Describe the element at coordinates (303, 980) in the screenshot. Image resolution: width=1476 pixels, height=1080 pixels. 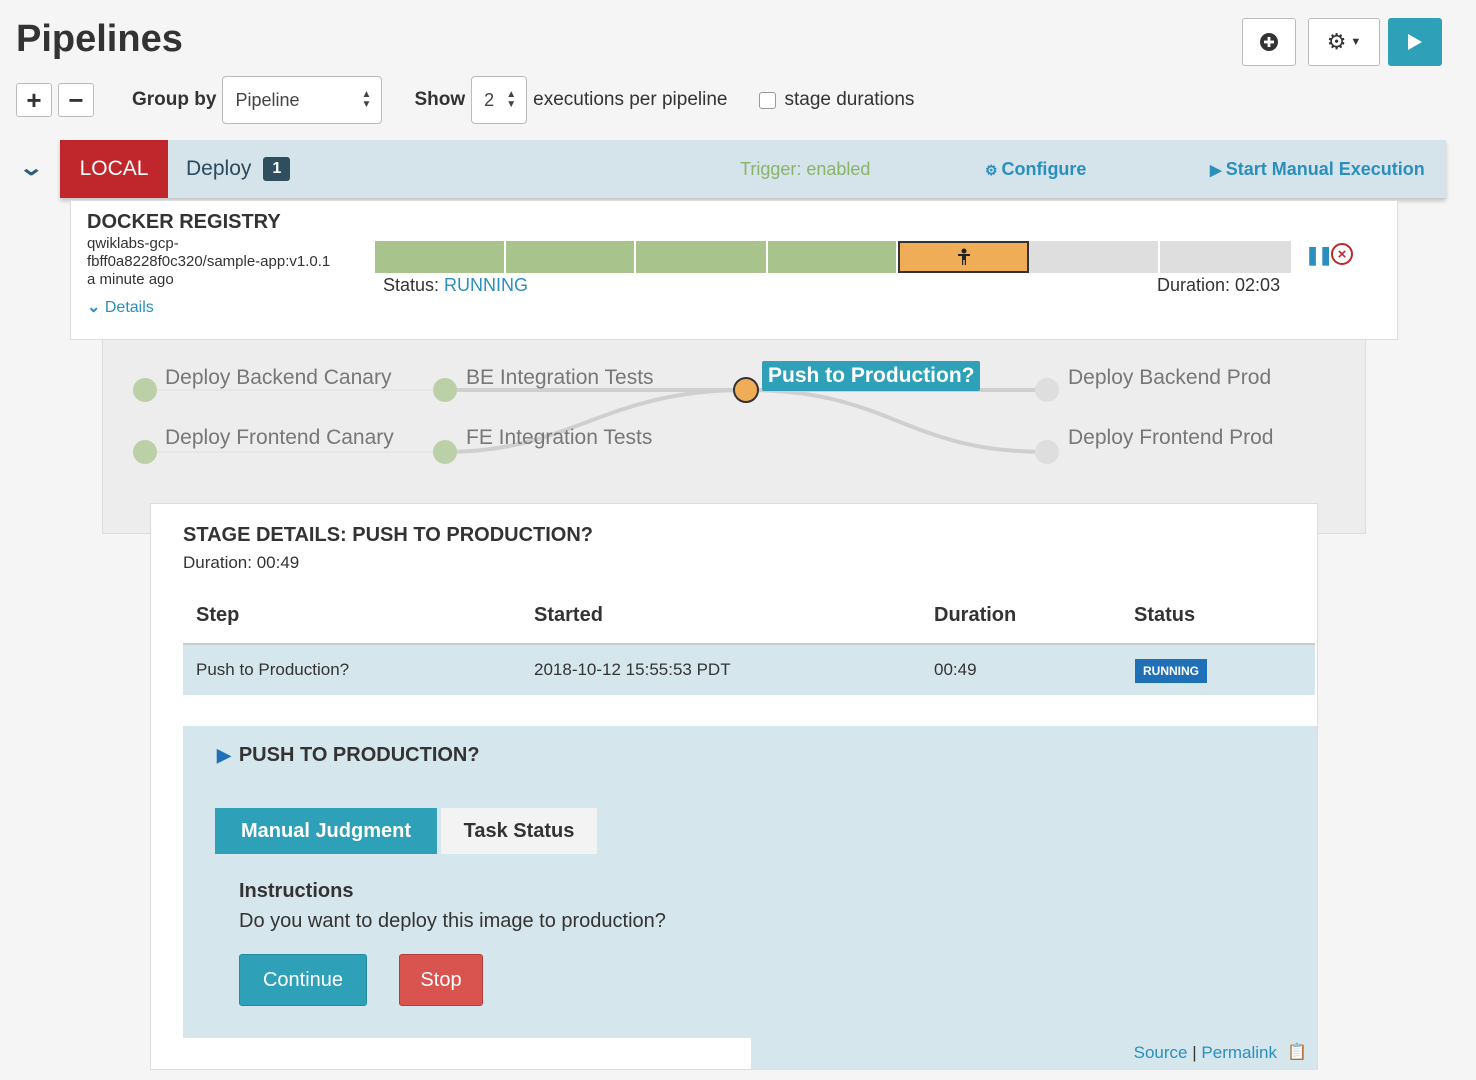
I see `continue-button: Continue` at that location.